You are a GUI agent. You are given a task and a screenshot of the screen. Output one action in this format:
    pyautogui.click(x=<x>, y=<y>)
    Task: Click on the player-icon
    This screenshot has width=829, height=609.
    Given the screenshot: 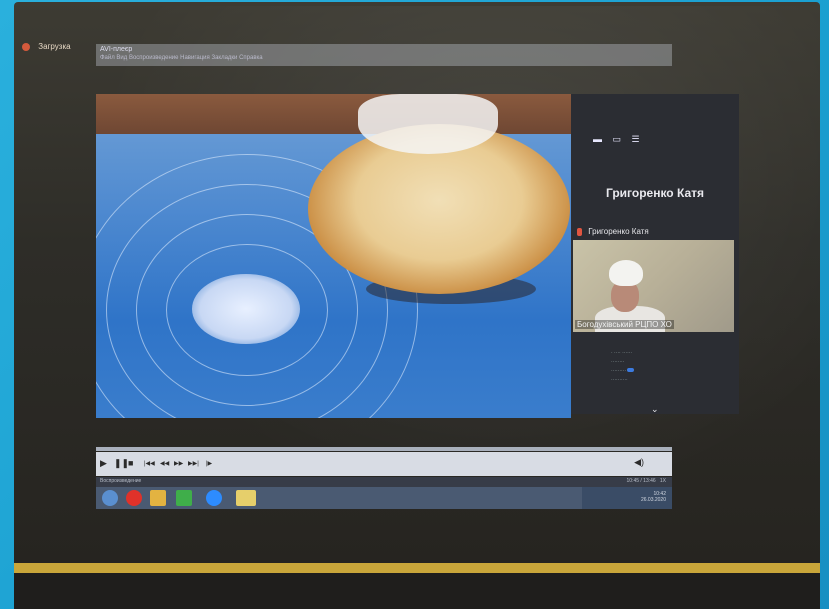 What is the action you would take?
    pyautogui.click(x=184, y=498)
    